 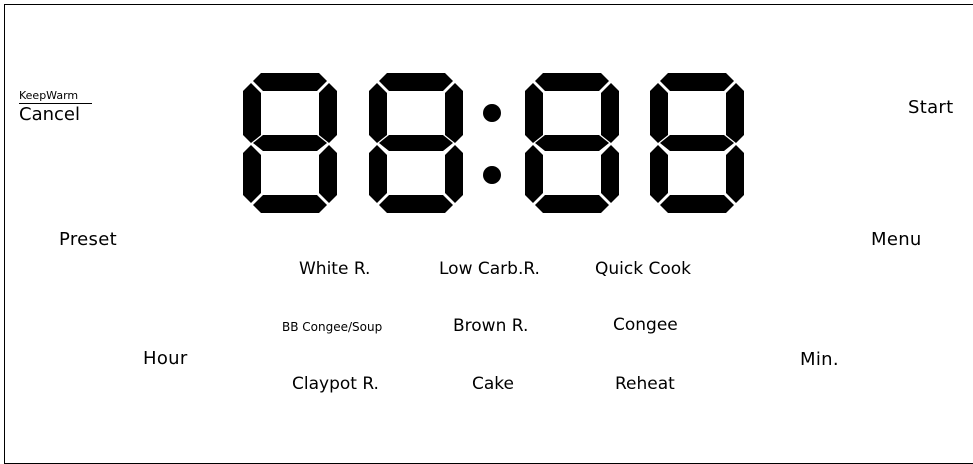 What do you see at coordinates (491, 326) in the screenshot?
I see `program-brown-rice: Brown R.` at bounding box center [491, 326].